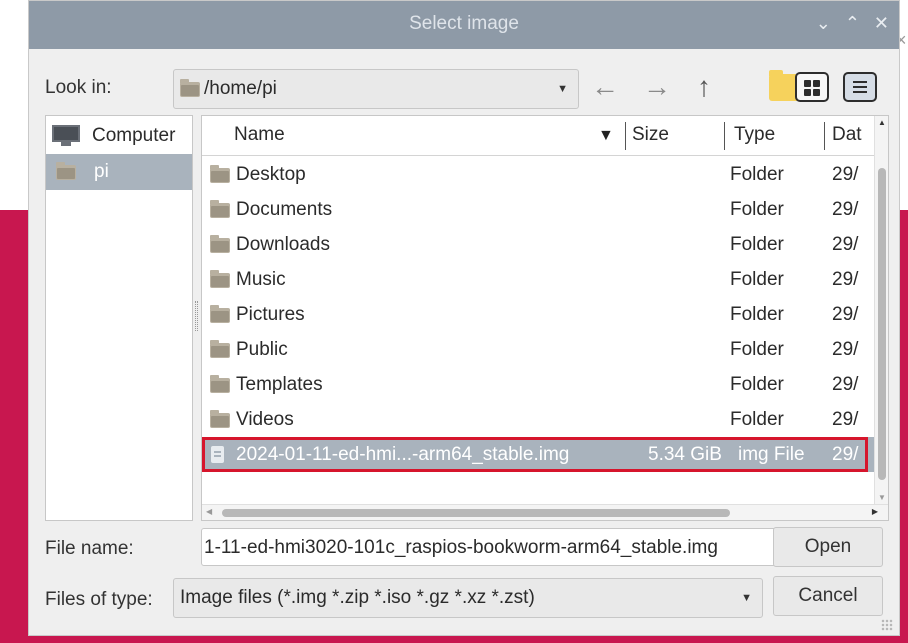 This screenshot has width=908, height=643. Describe the element at coordinates (538, 136) in the screenshot. I see `list-header: Name ▼ Size Type Dat` at that location.